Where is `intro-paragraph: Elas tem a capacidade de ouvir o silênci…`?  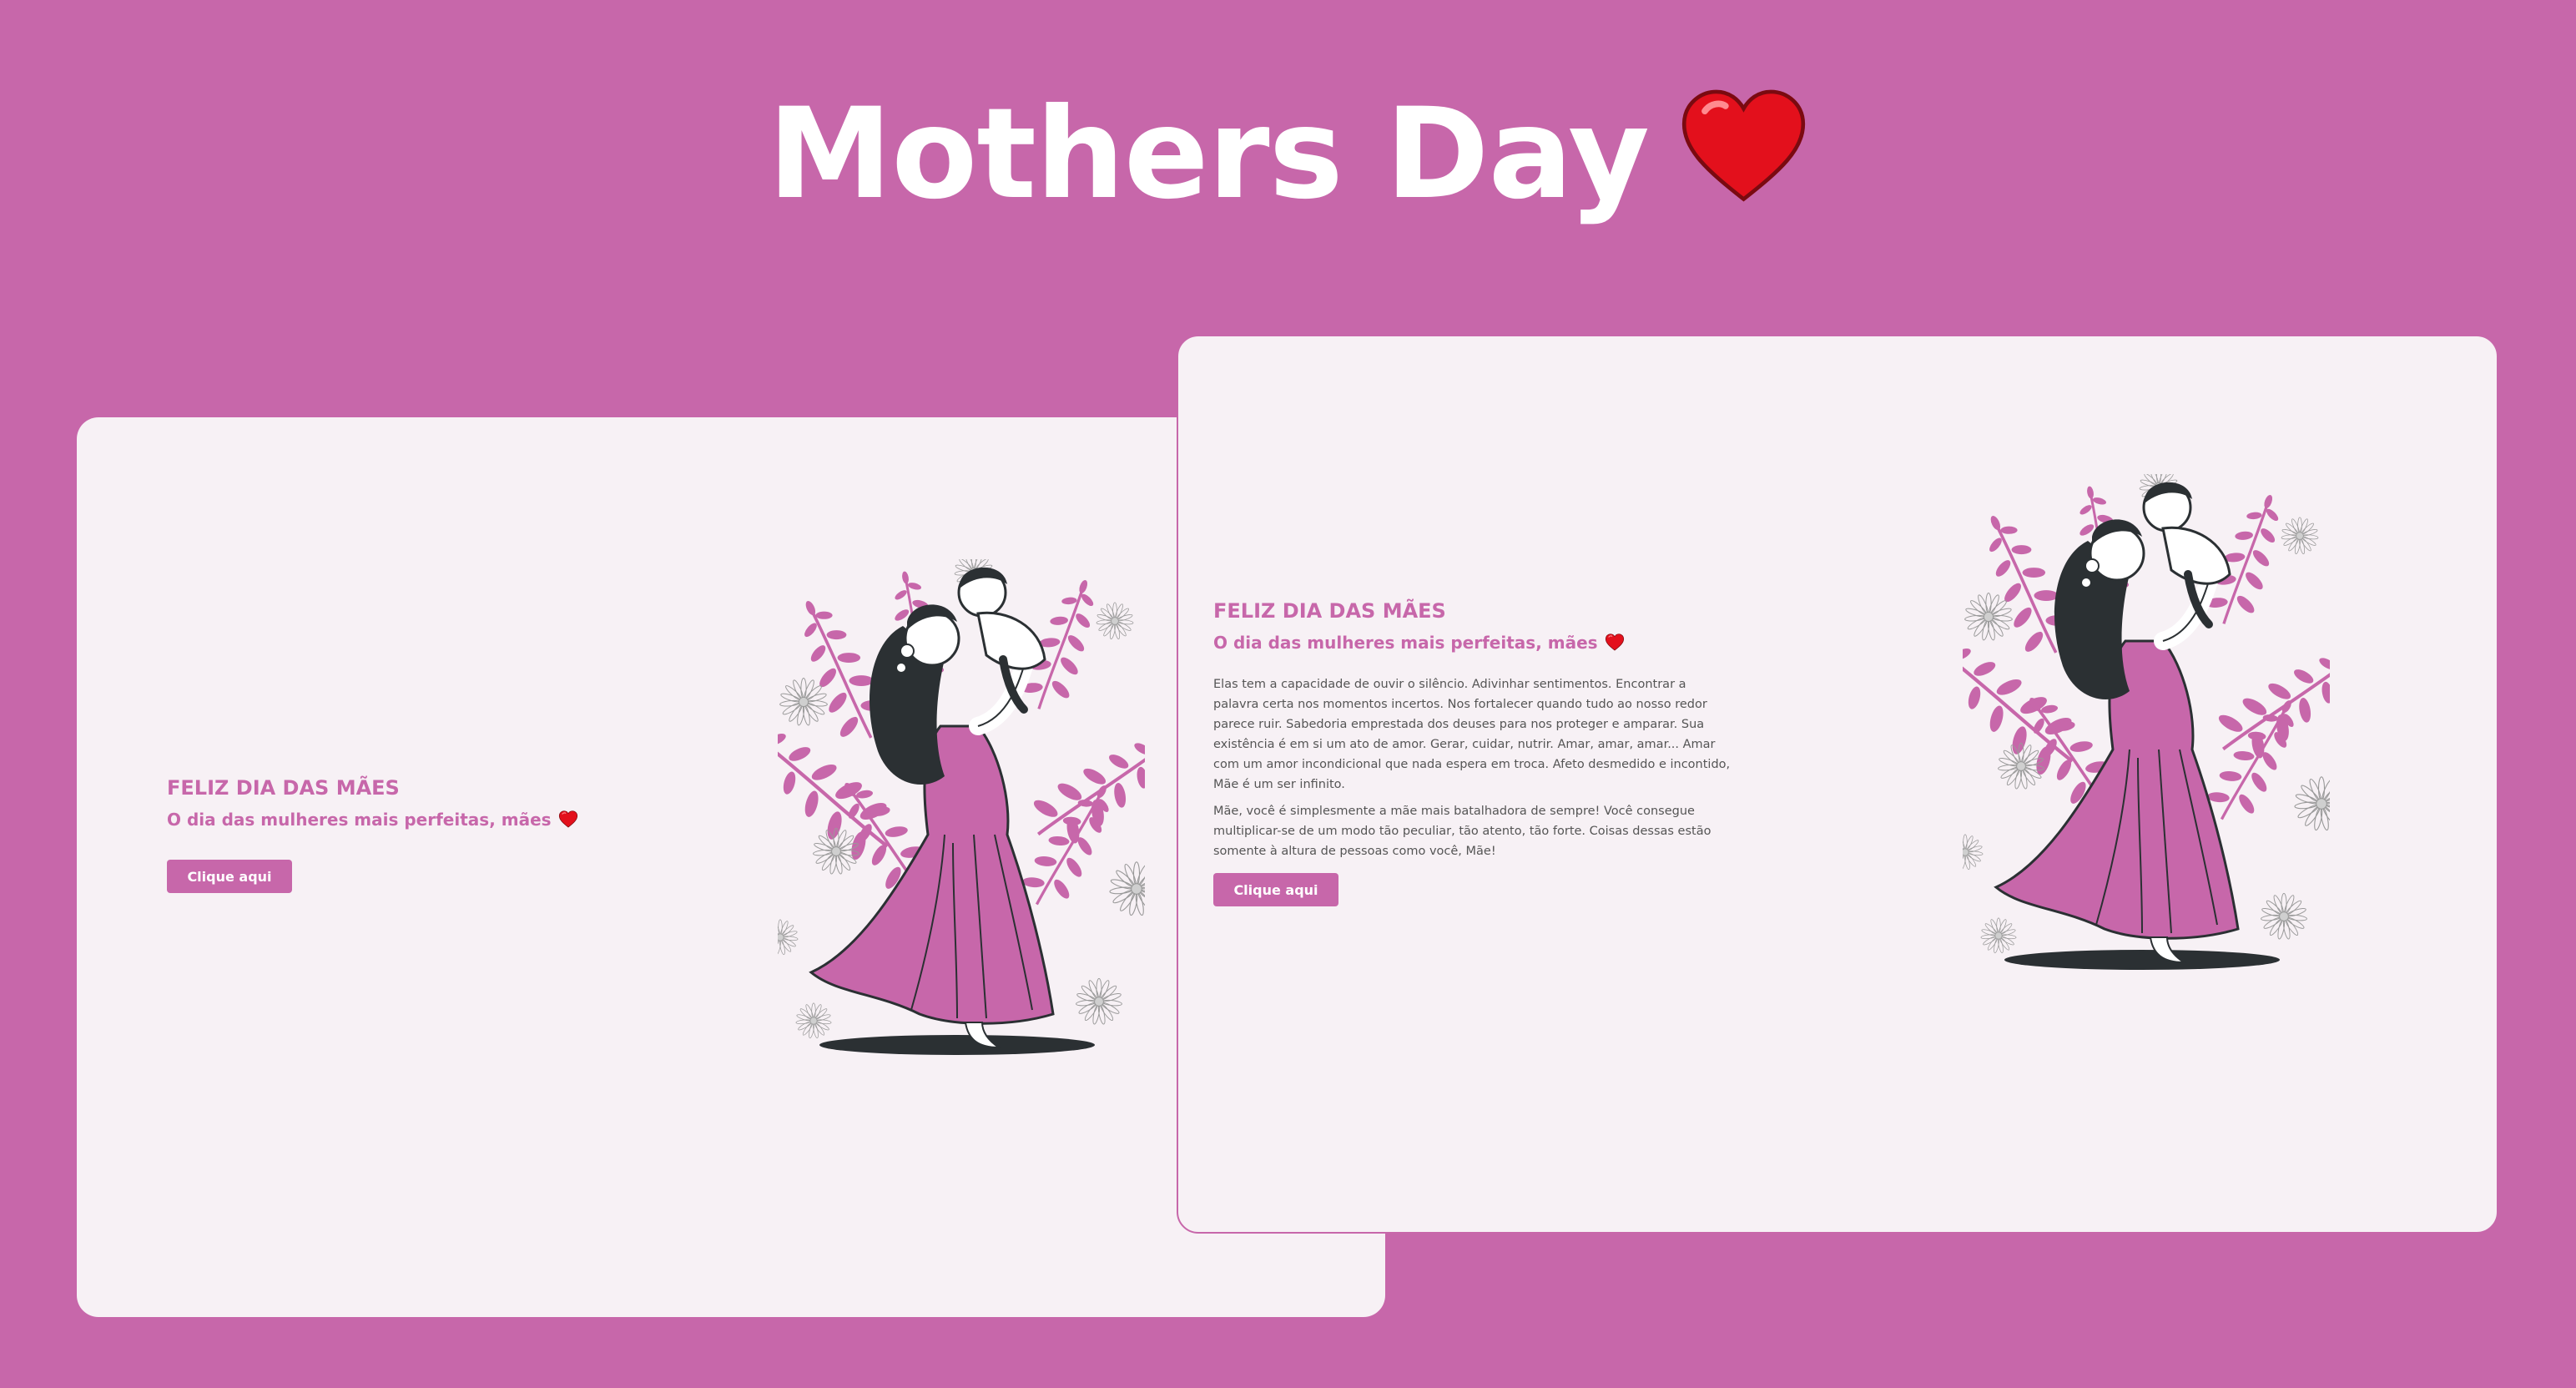 intro-paragraph: Elas tem a capacidade de ouvir o silênci… is located at coordinates (1472, 734).